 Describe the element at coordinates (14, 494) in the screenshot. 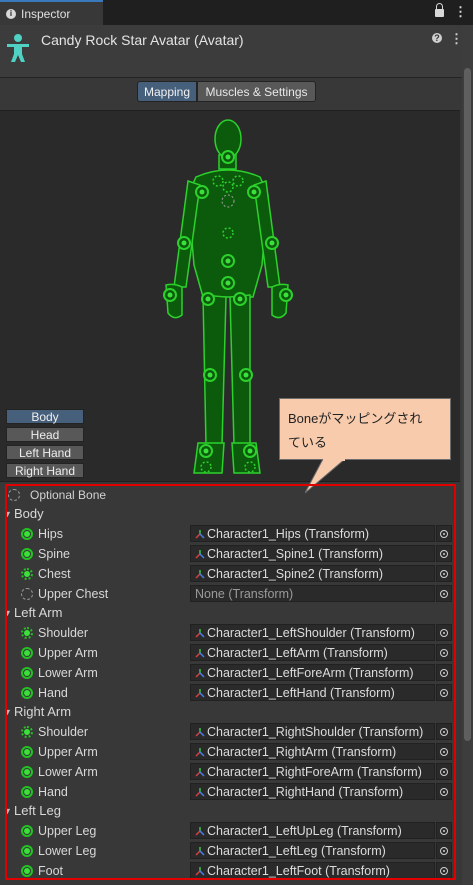

I see `optional-bone-icon` at that location.